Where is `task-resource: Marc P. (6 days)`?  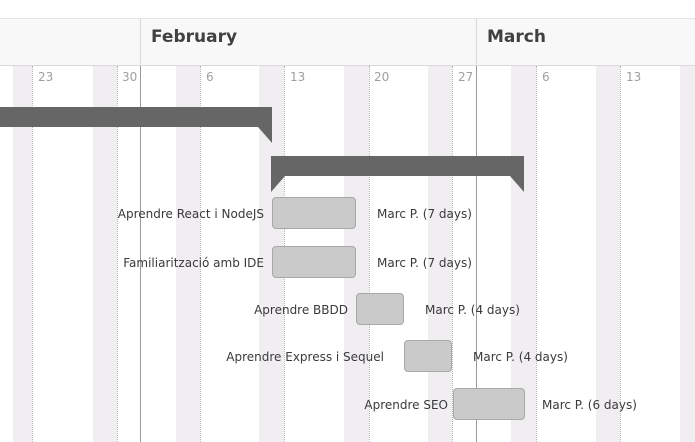 task-resource: Marc P. (6 days) is located at coordinates (589, 405).